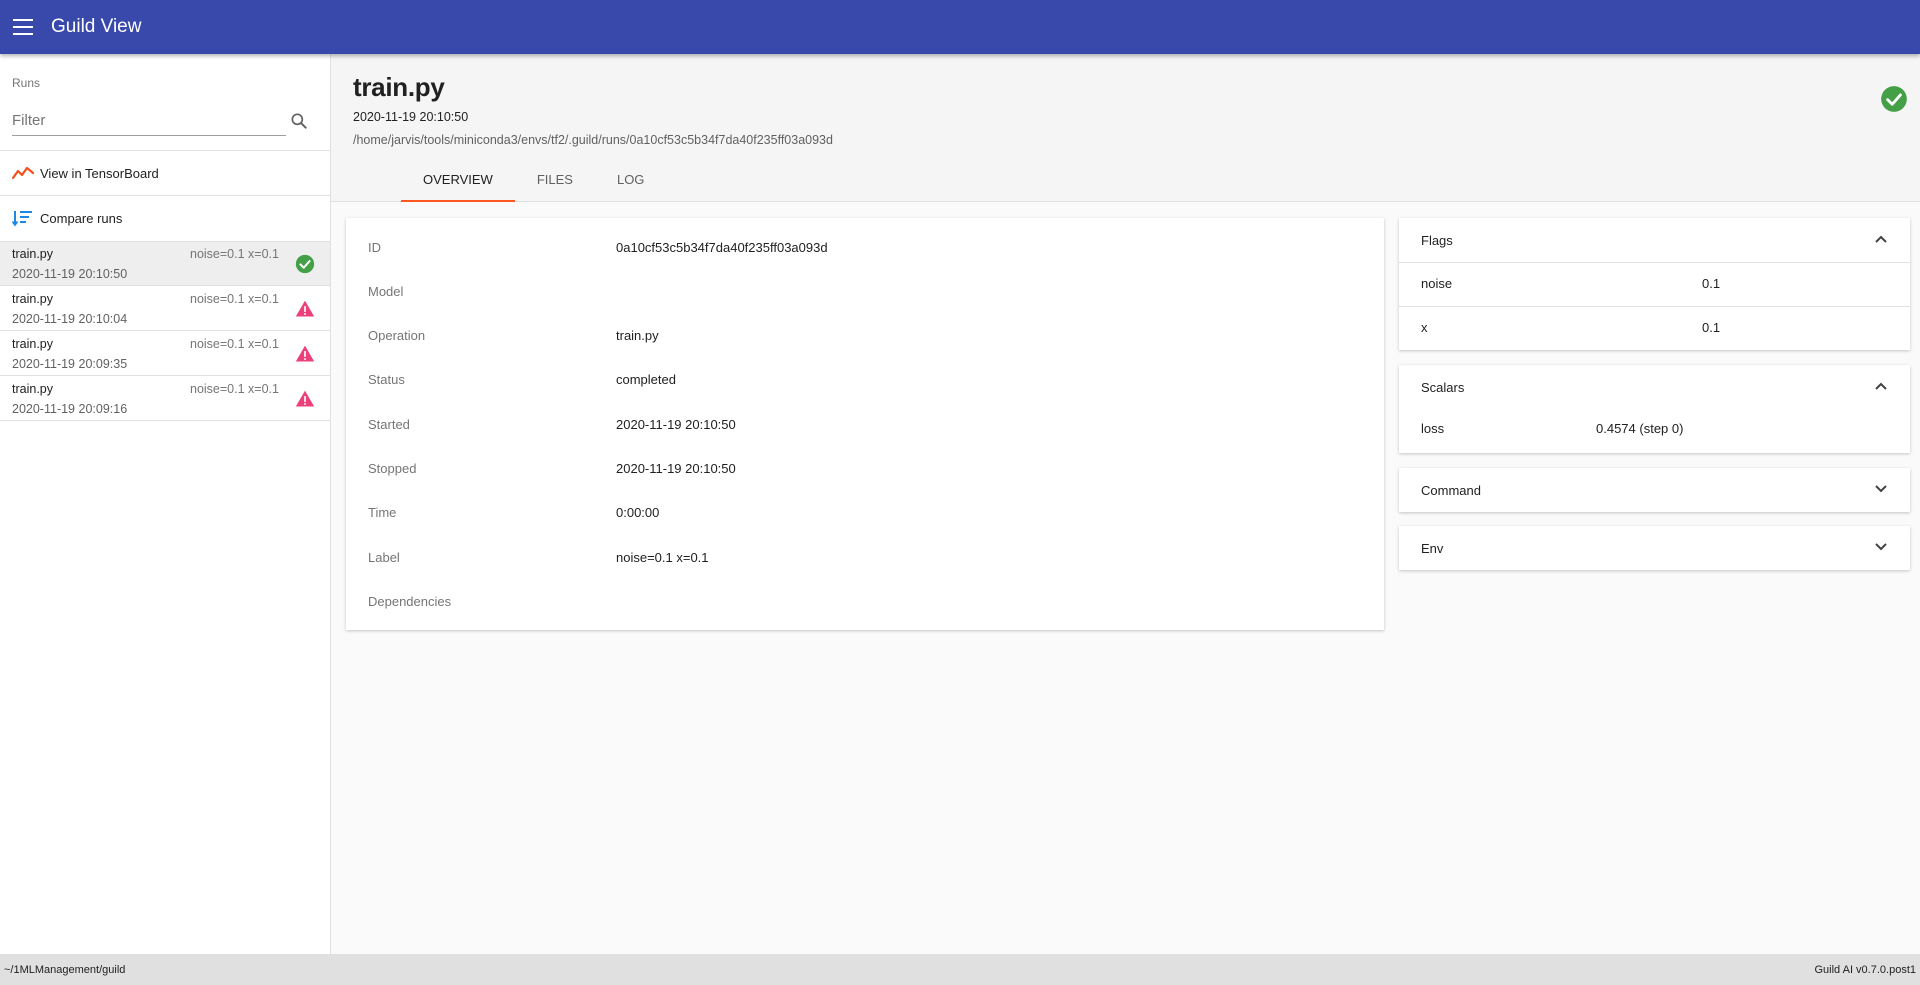  What do you see at coordinates (865, 336) in the screenshot?
I see `overview-row-operation: Operation train.py` at bounding box center [865, 336].